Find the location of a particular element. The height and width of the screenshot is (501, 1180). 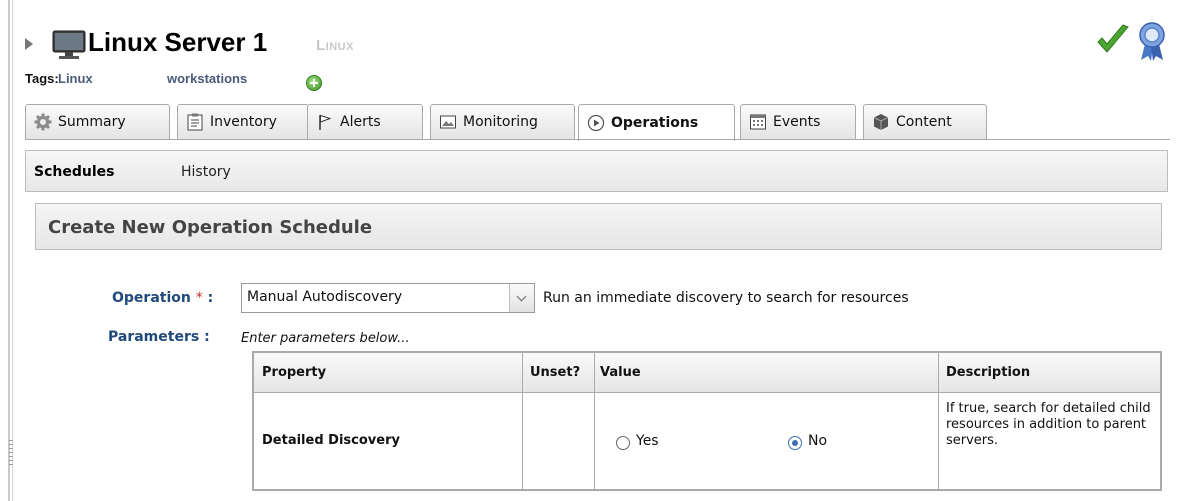

required-marker: * is located at coordinates (199, 298).